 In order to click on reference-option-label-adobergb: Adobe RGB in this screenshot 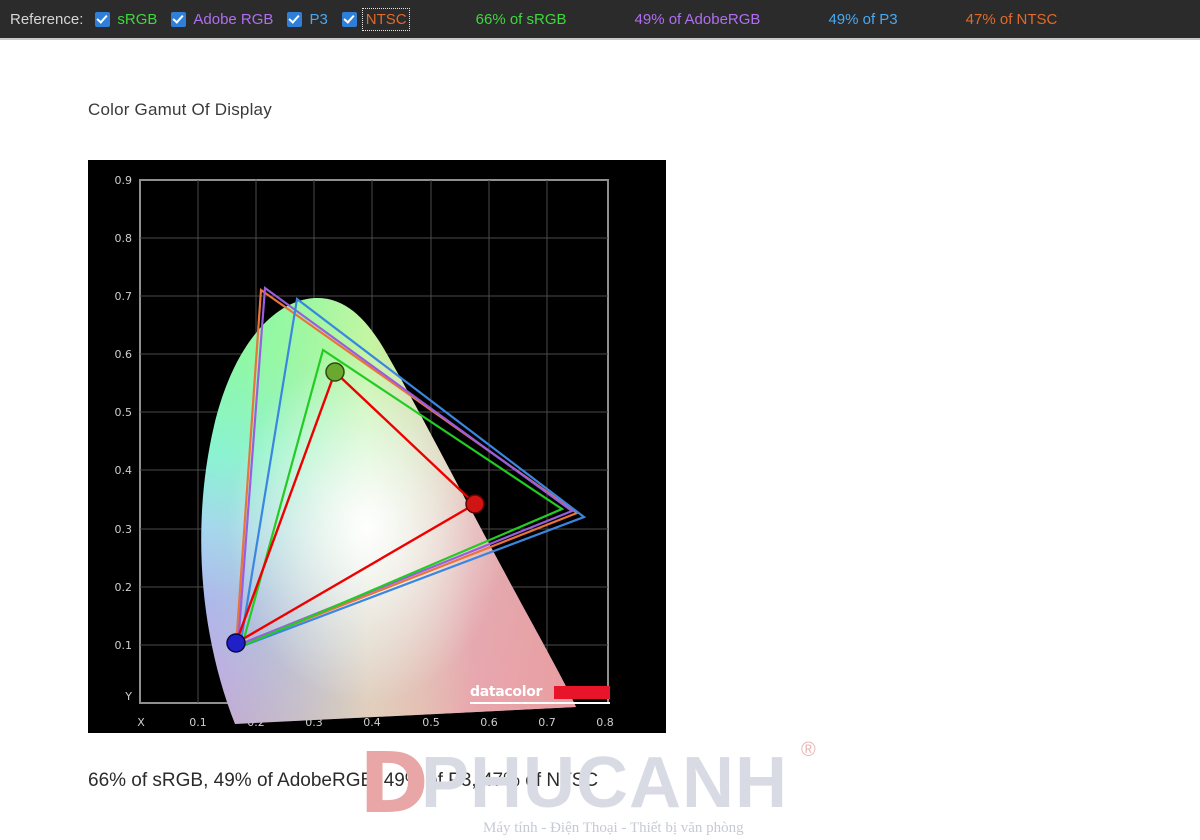, I will do `click(233, 19)`.